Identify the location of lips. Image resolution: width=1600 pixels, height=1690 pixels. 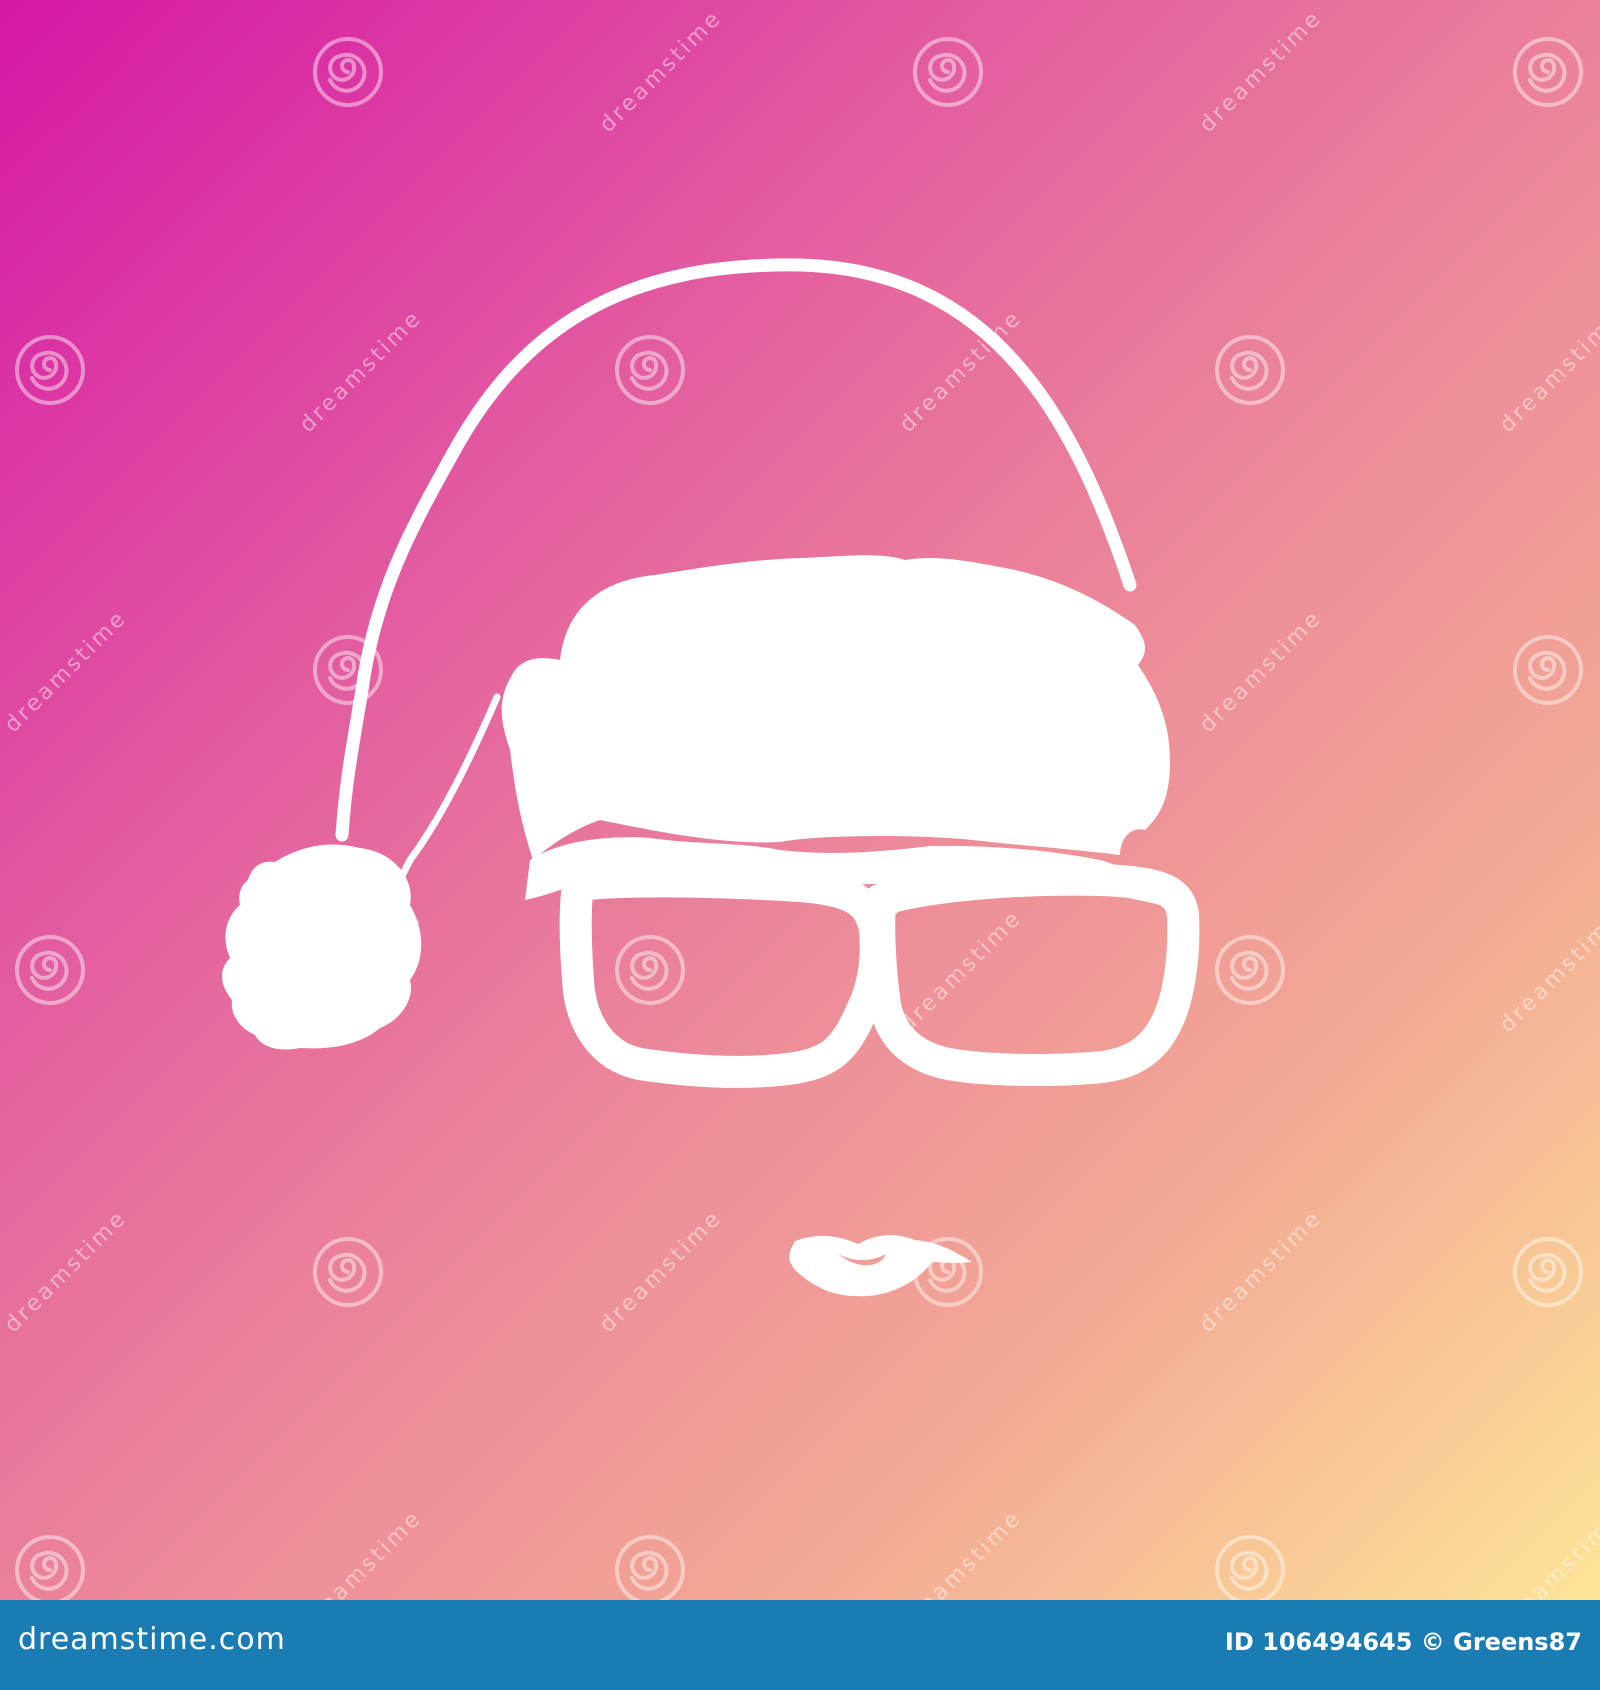
(880, 1266).